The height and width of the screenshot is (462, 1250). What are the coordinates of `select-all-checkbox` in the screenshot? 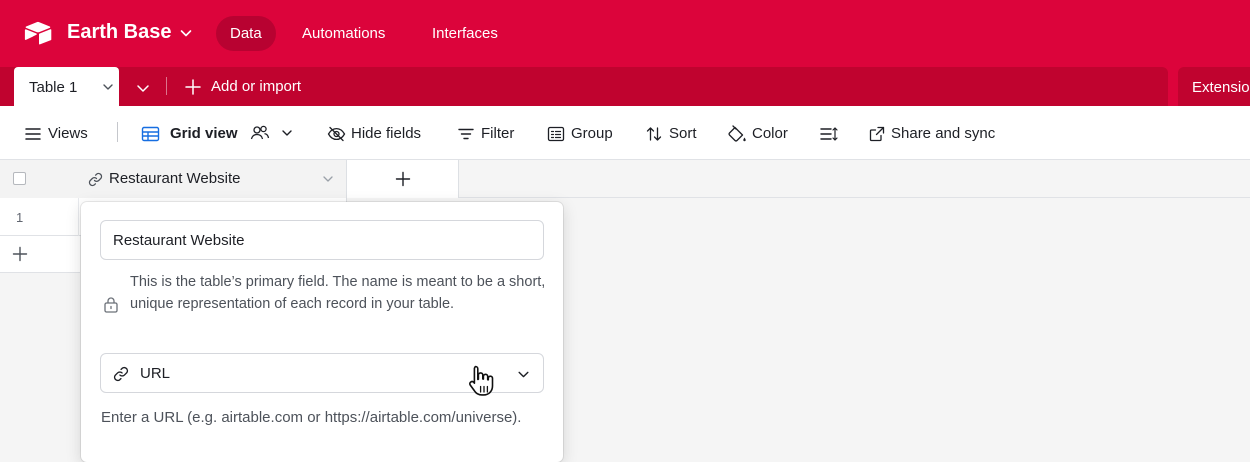 It's located at (19, 178).